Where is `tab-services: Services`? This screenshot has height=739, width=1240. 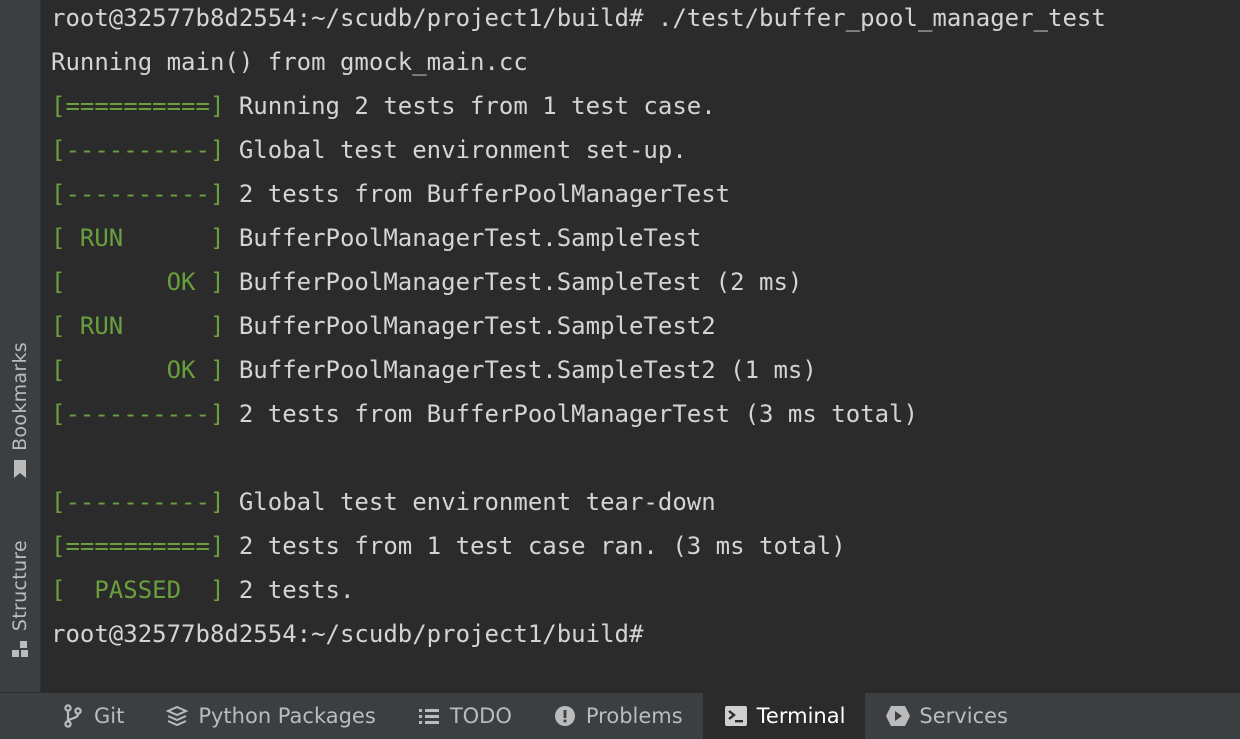
tab-services: Services is located at coordinates (946, 716).